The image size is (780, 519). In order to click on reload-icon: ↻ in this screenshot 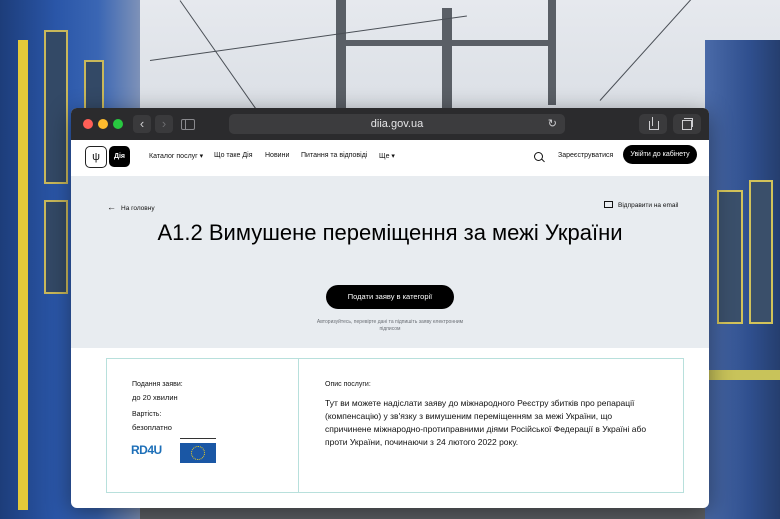, I will do `click(552, 124)`.